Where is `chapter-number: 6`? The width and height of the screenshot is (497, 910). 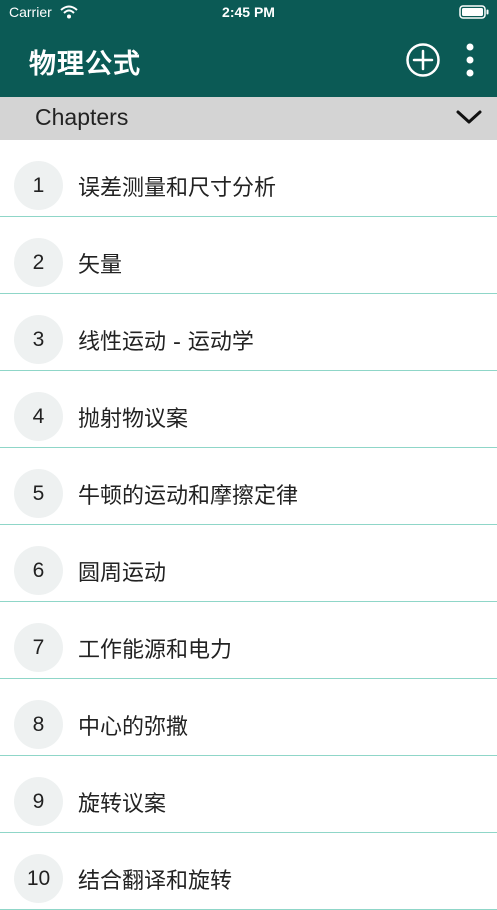
chapter-number: 6 is located at coordinates (38, 570).